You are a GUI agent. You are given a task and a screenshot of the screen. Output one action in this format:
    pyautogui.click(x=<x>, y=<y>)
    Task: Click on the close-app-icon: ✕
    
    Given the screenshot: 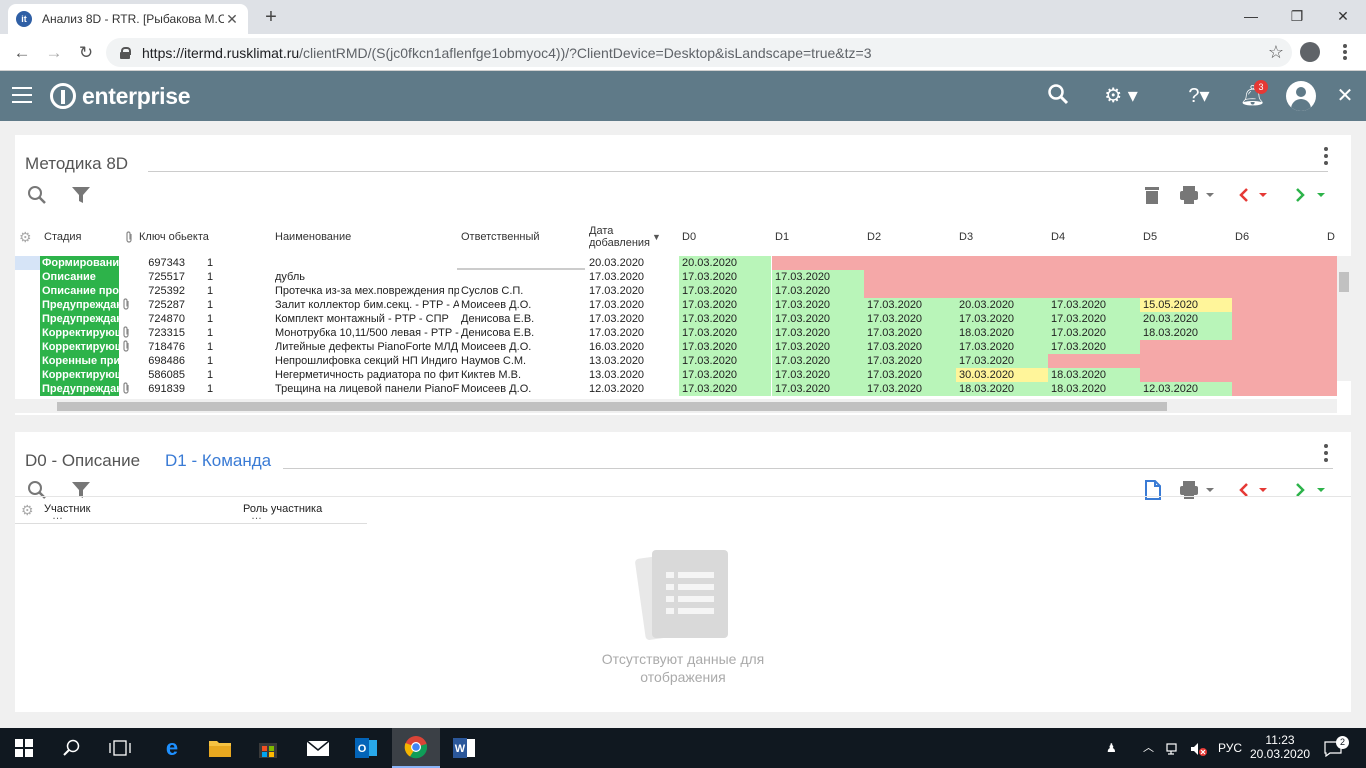 What is the action you would take?
    pyautogui.click(x=1345, y=96)
    